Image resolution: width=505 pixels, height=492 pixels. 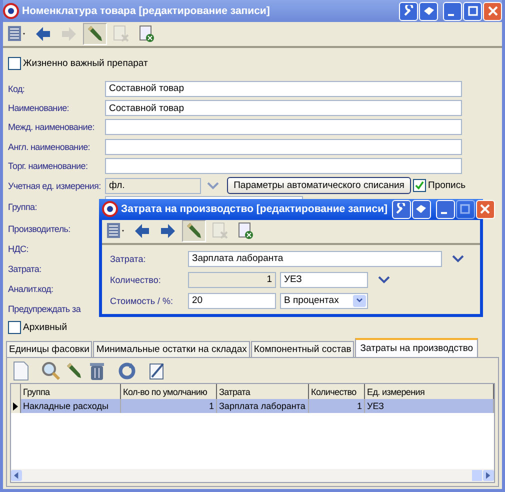 What do you see at coordinates (477, 475) in the screenshot?
I see `scroll-thumb` at bounding box center [477, 475].